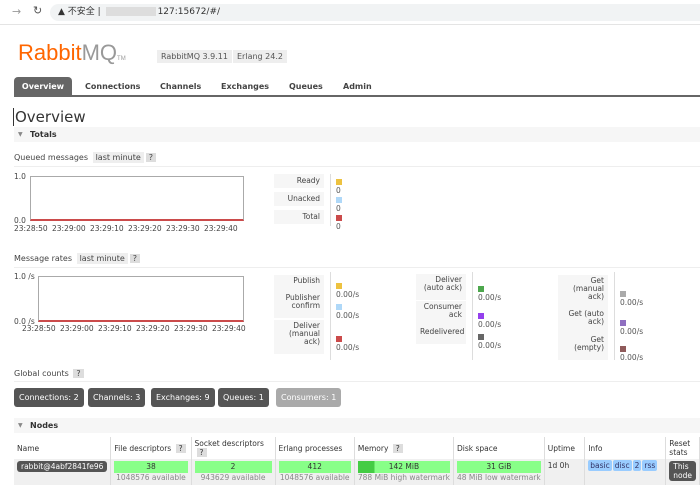 This screenshot has width=700, height=493. Describe the element at coordinates (39, 328) in the screenshot. I see `x-tick: 23:28:50` at that location.